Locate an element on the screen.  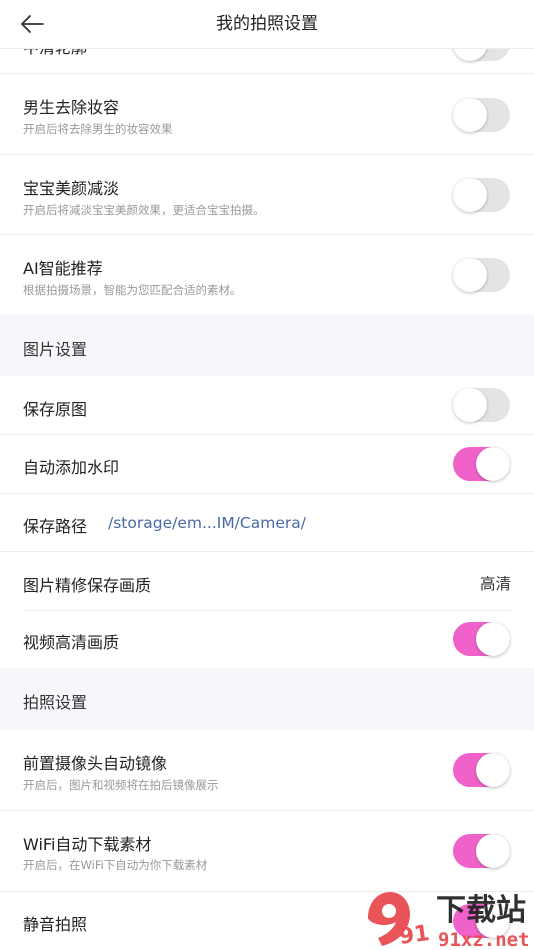
setting-title: 静音拍照 is located at coordinates (55, 924).